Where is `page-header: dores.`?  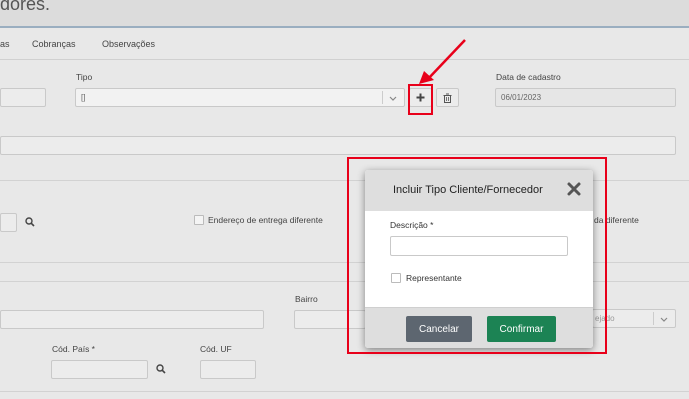
page-header: dores. is located at coordinates (344, 14).